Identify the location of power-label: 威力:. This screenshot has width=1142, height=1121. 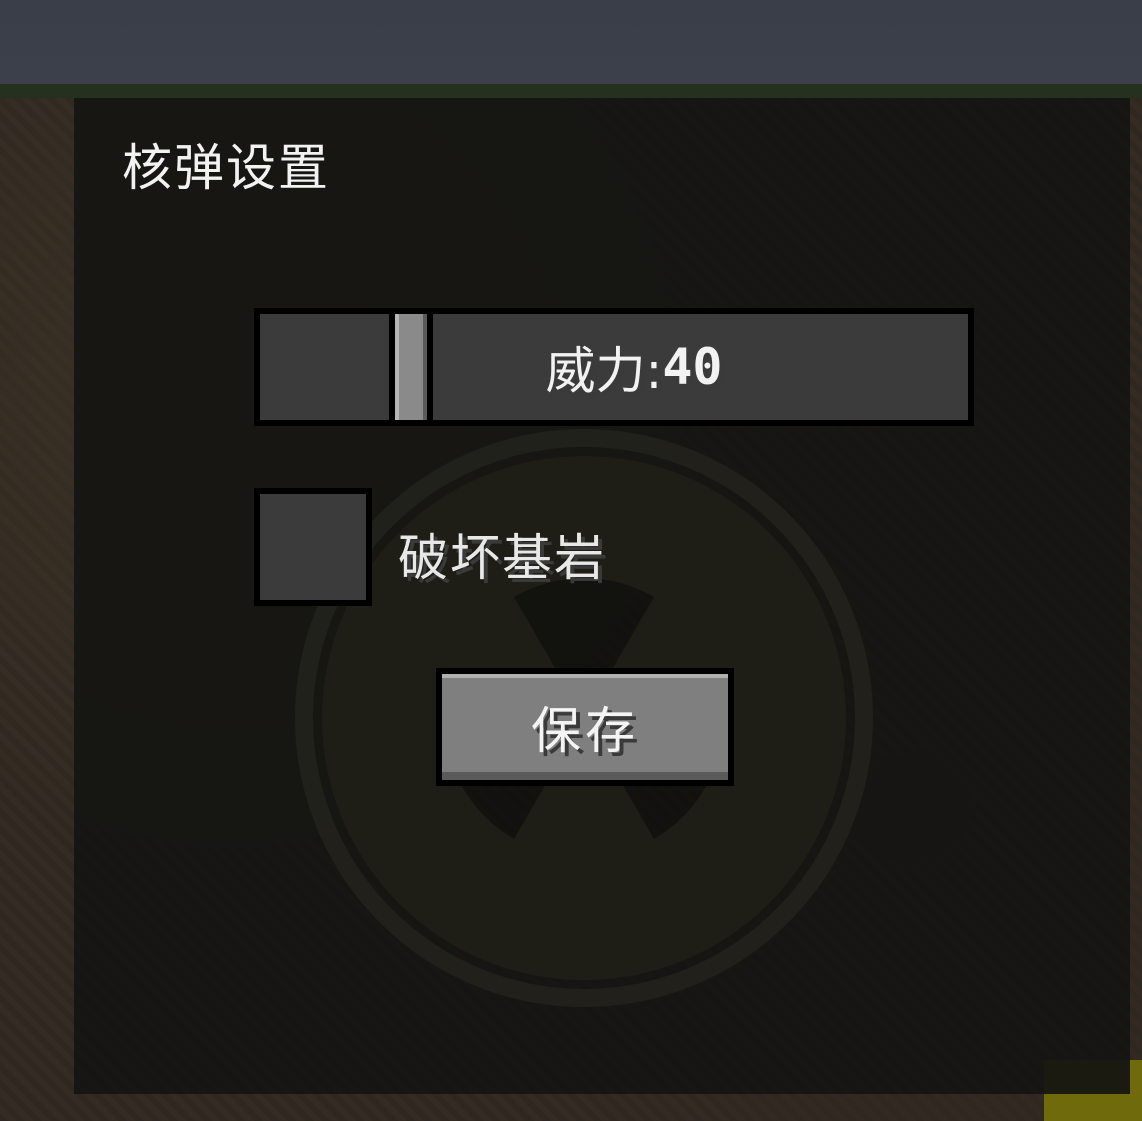
(604, 371).